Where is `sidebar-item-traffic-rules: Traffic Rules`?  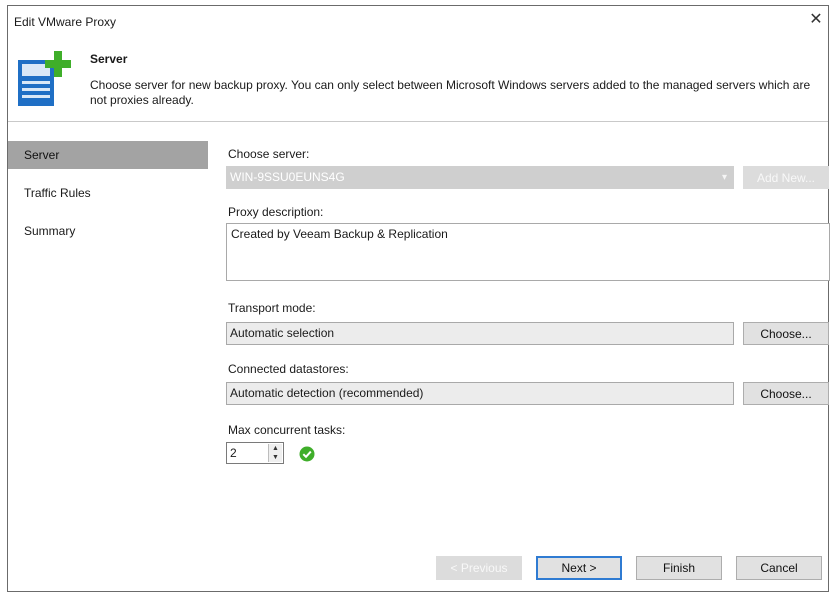 sidebar-item-traffic-rules: Traffic Rules is located at coordinates (108, 193).